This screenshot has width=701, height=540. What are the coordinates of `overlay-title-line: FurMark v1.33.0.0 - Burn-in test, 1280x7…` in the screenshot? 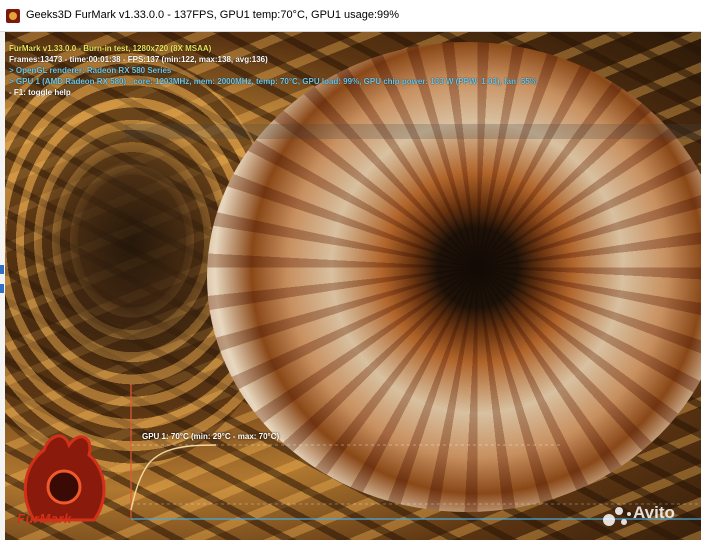 It's located at (110, 48).